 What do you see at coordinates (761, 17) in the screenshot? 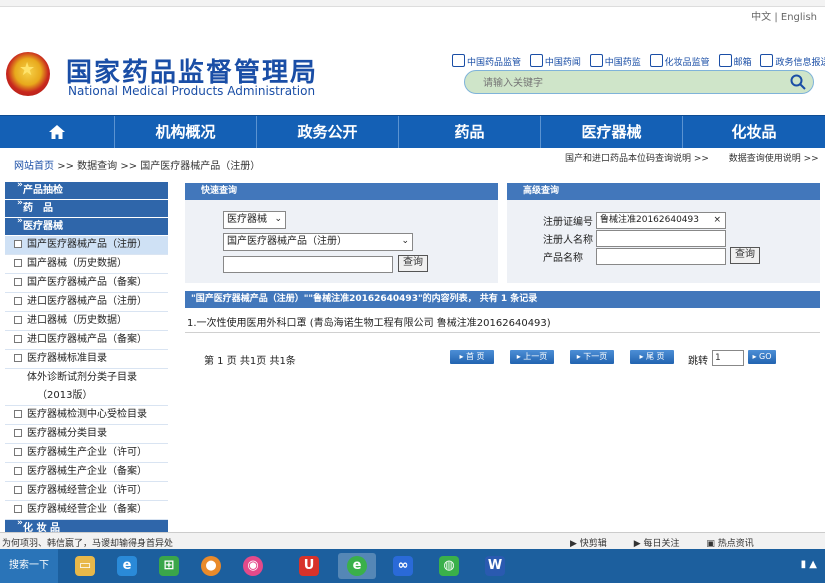
I see `lang-zh-link: 中文` at bounding box center [761, 17].